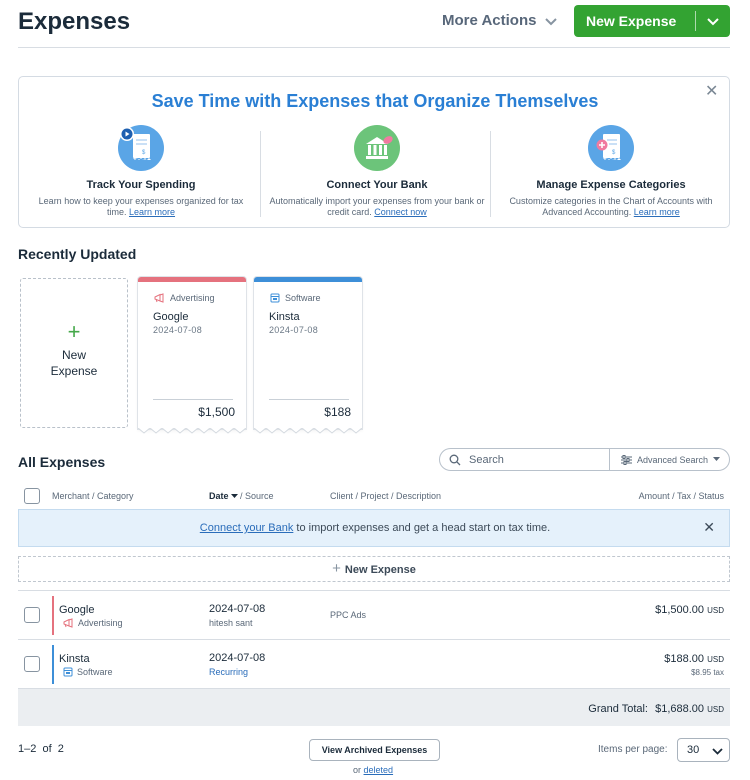  Describe the element at coordinates (669, 459) in the screenshot. I see `advanced-search-button: Advanced Search` at that location.